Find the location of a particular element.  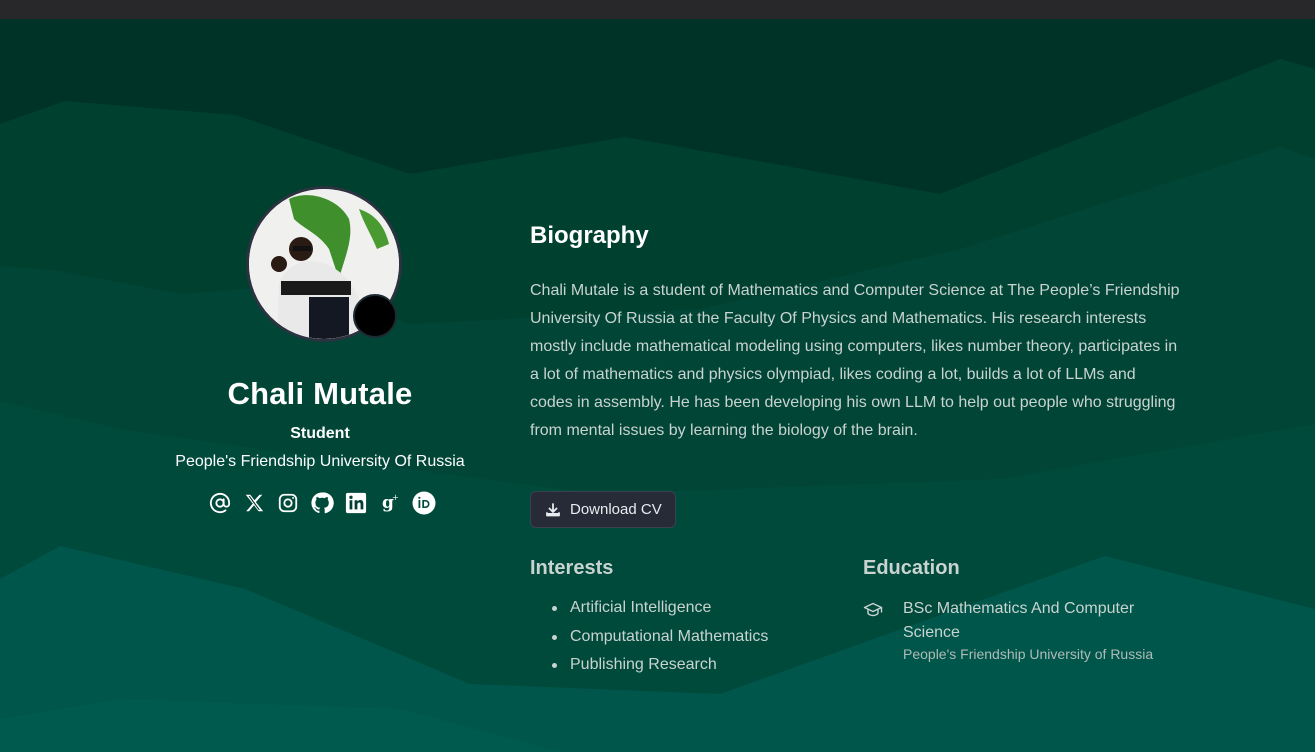

instagram-link is located at coordinates (288, 503).